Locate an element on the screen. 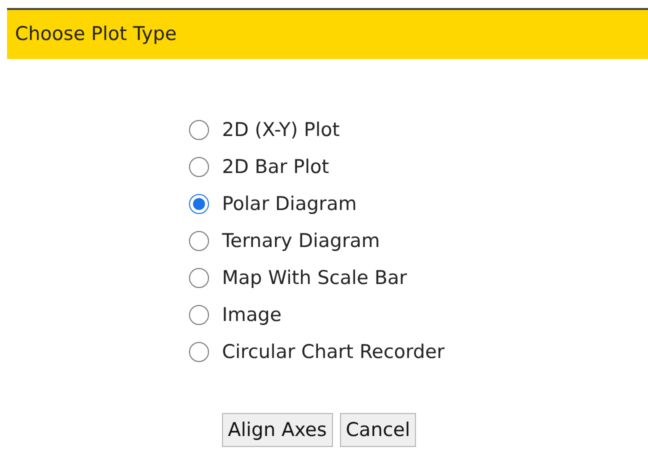 The width and height of the screenshot is (648, 453). dialog-button: Align Axes is located at coordinates (277, 430).